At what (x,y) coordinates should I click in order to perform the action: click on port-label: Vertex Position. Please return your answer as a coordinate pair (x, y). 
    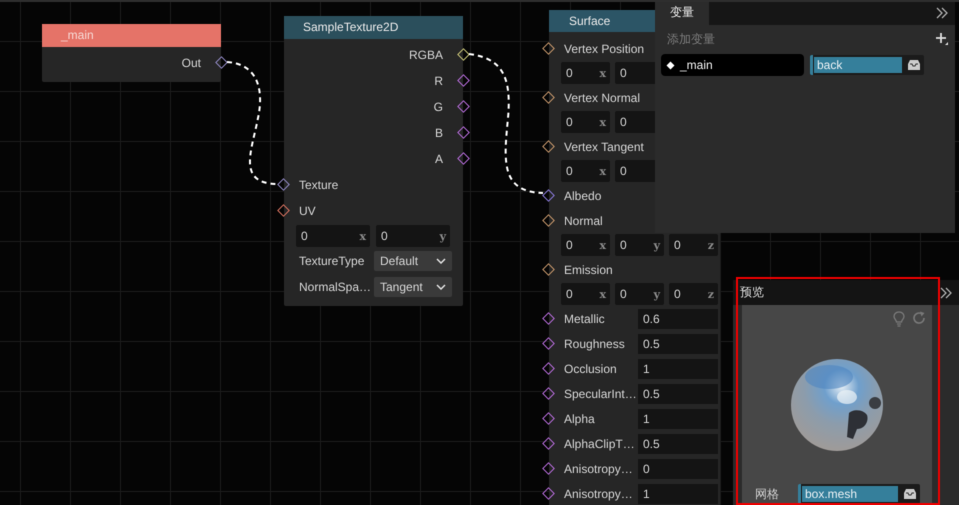
    Looking at the image, I should click on (604, 49).